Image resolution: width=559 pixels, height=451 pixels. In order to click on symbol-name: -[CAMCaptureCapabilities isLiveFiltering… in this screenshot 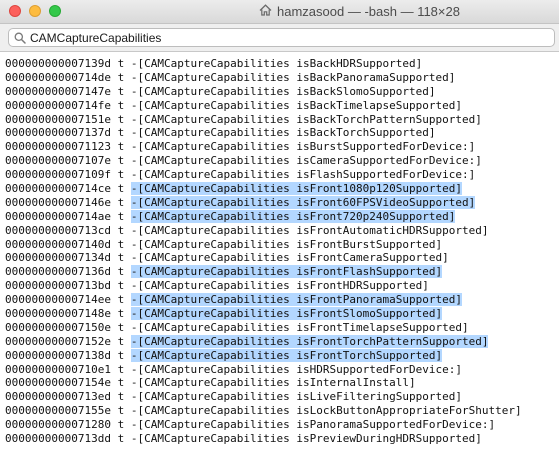, I will do `click(296, 397)`.